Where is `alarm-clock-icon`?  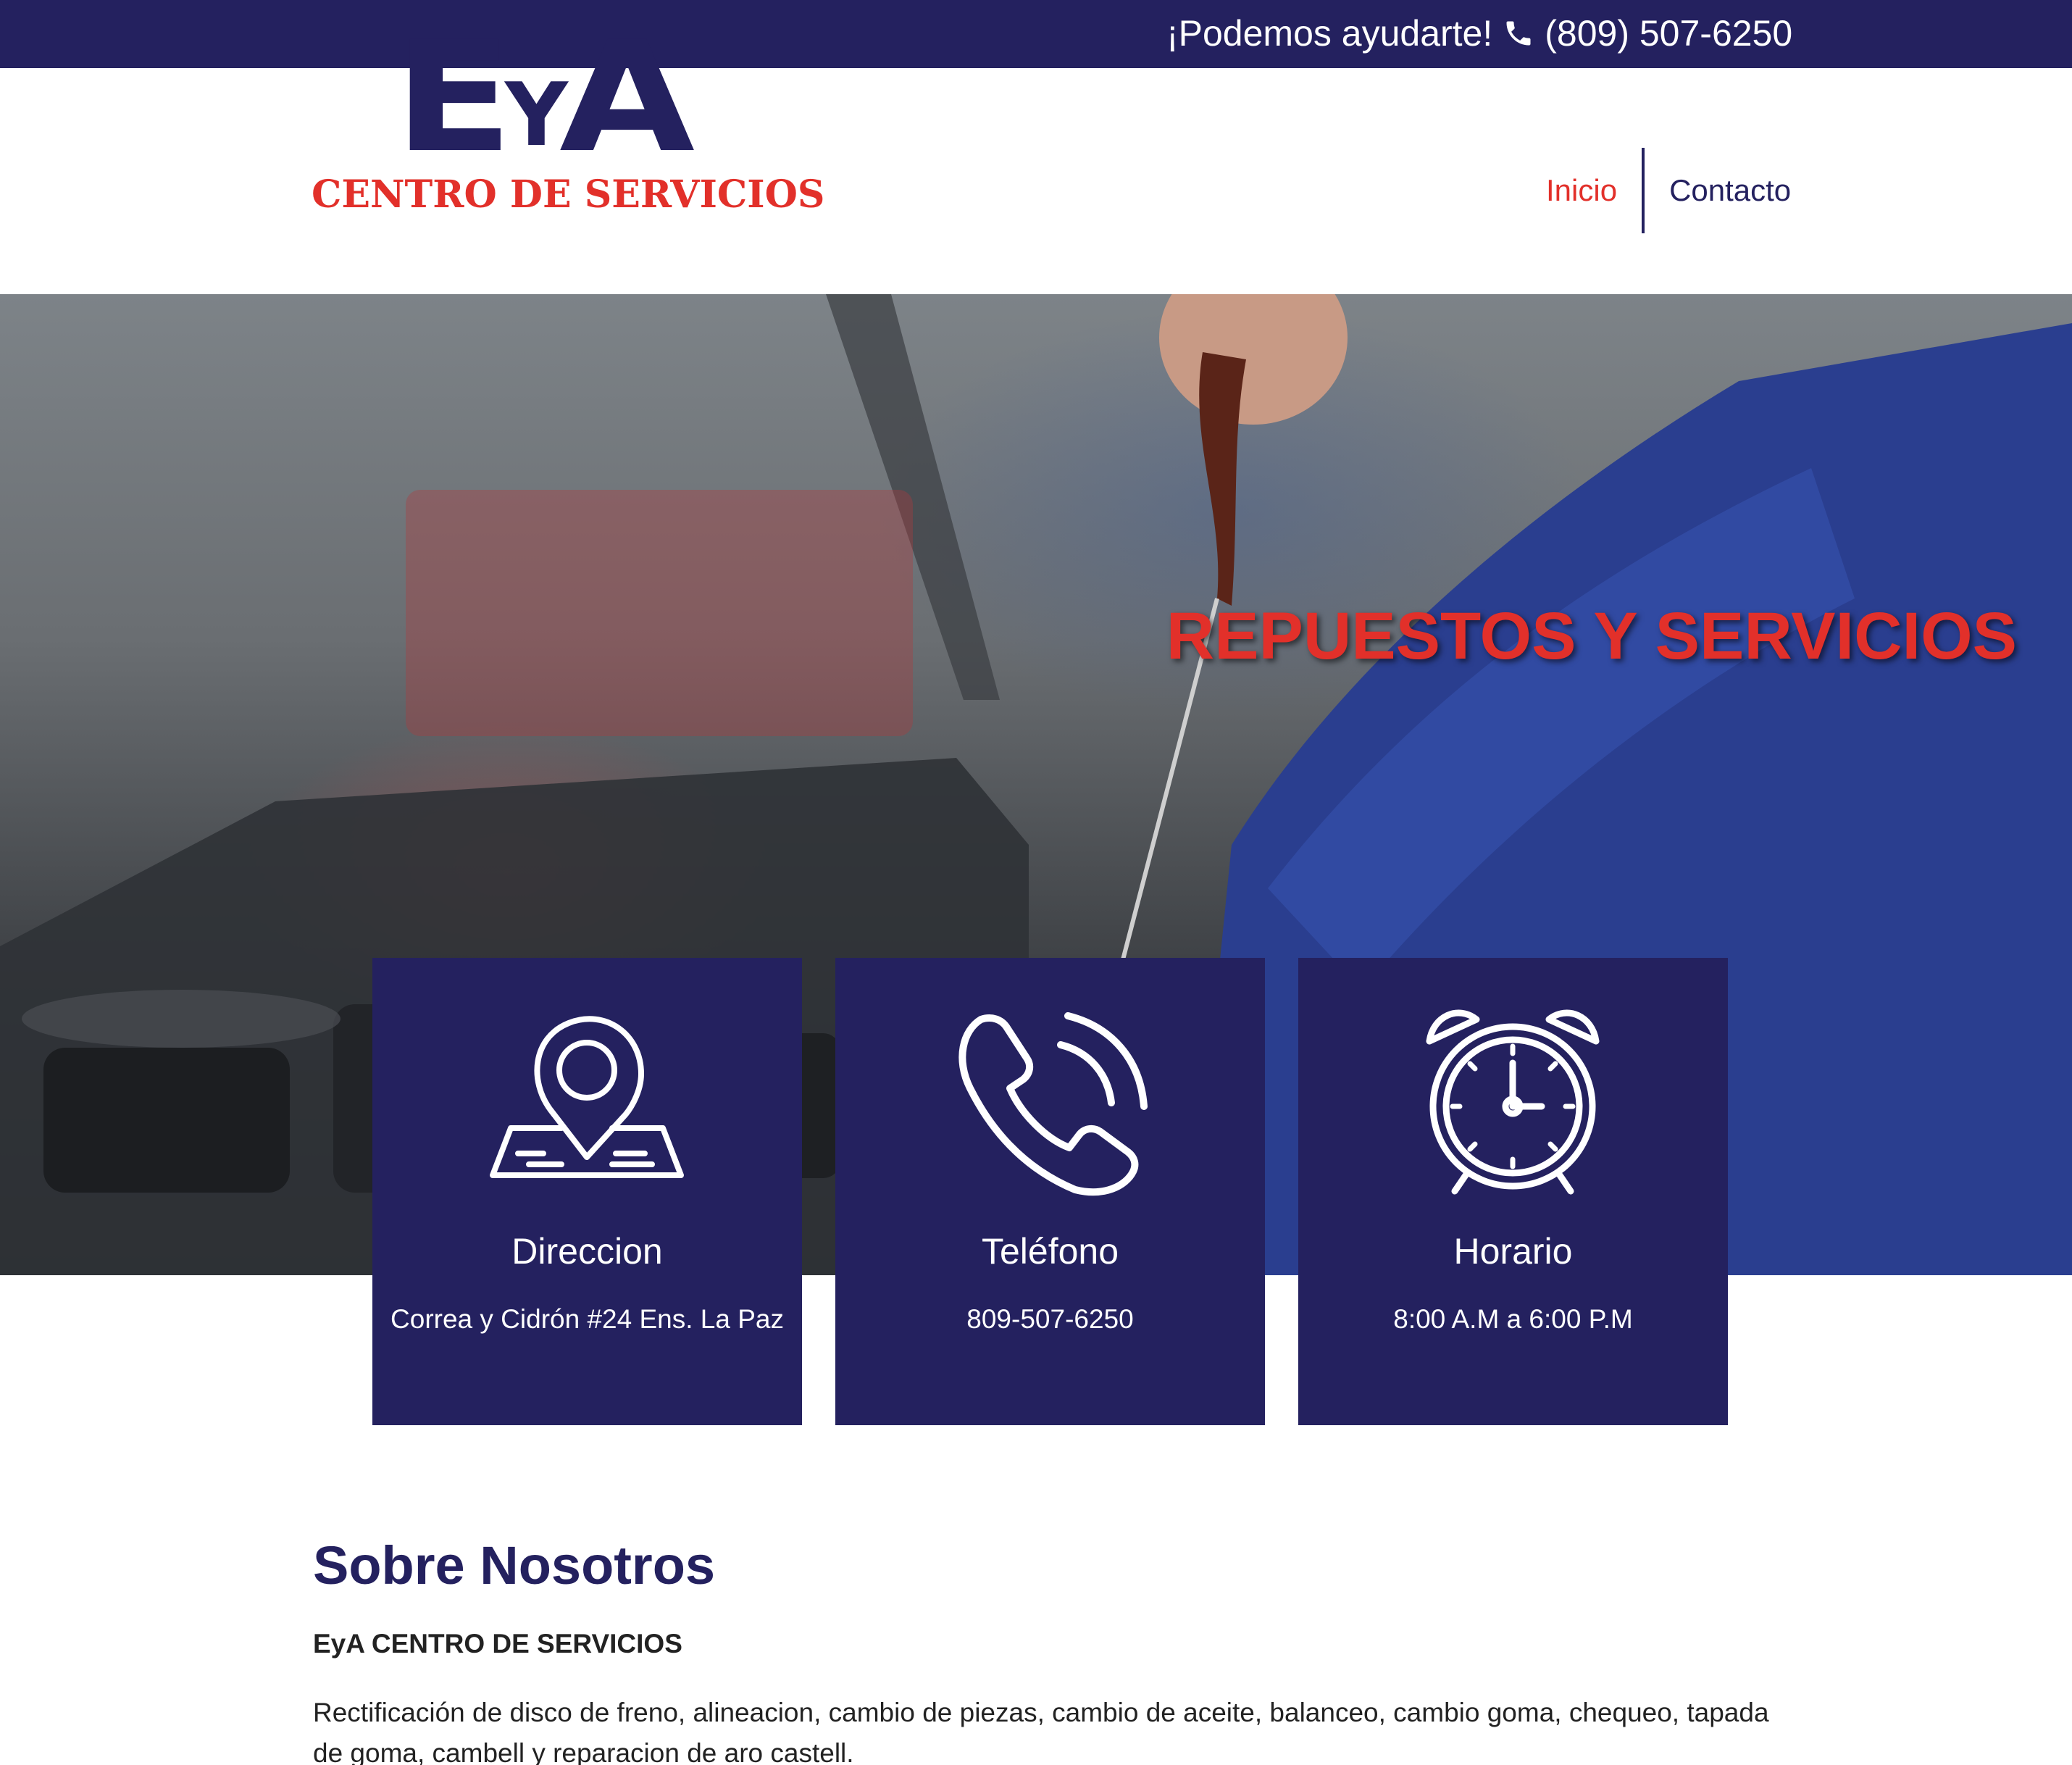
alarm-clock-icon is located at coordinates (1513, 1102).